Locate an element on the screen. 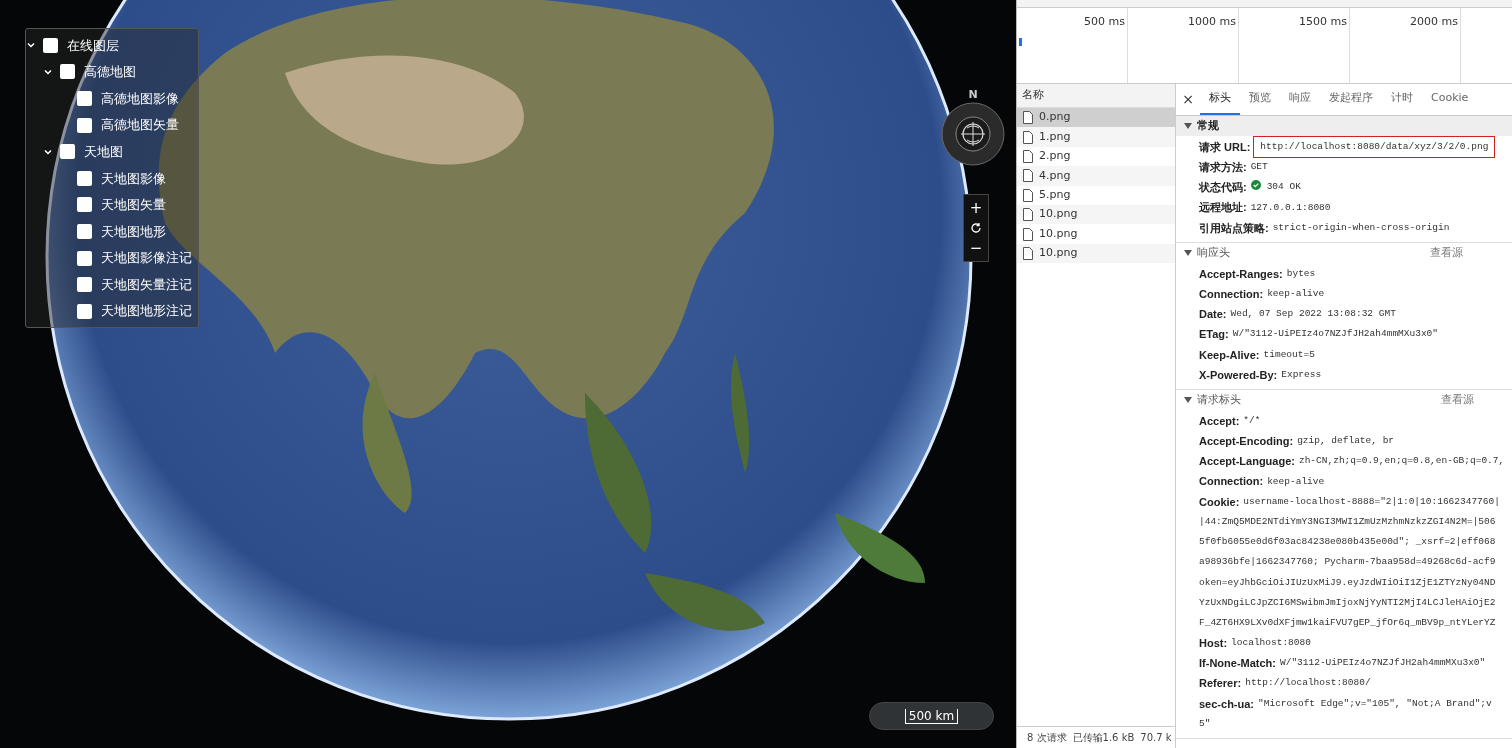  layer-label: 天地图地形注记 is located at coordinates (146, 311).